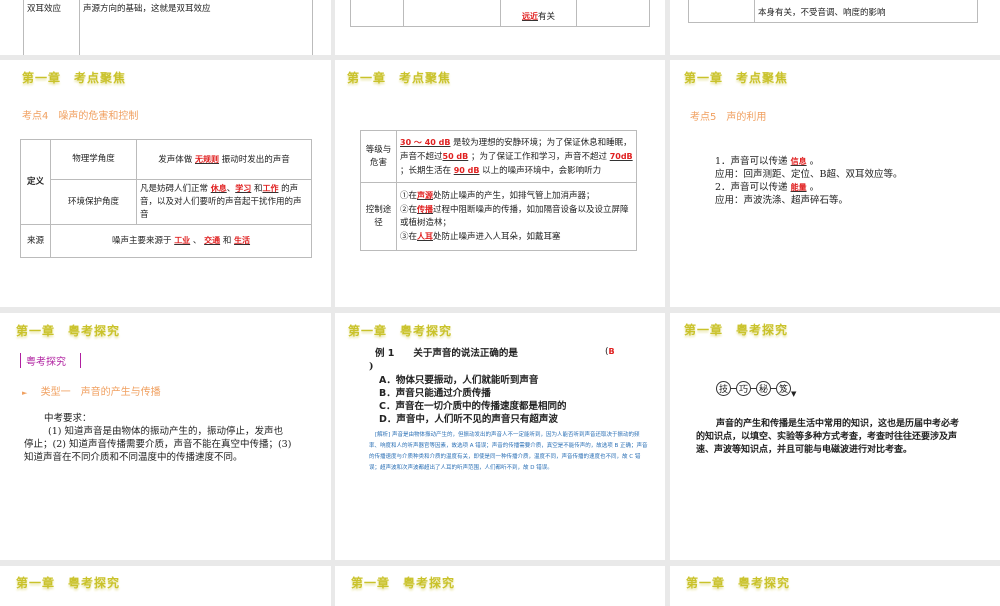  What do you see at coordinates (227, 241) in the screenshot?
I see `text: 和` at bounding box center [227, 241].